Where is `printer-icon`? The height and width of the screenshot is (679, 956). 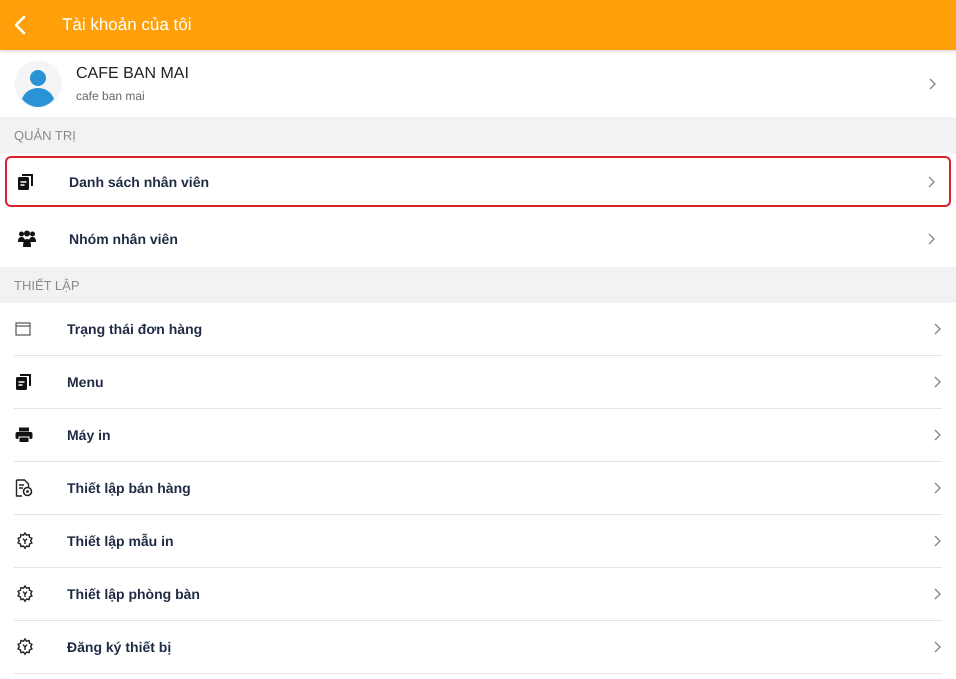
printer-icon is located at coordinates (24, 435).